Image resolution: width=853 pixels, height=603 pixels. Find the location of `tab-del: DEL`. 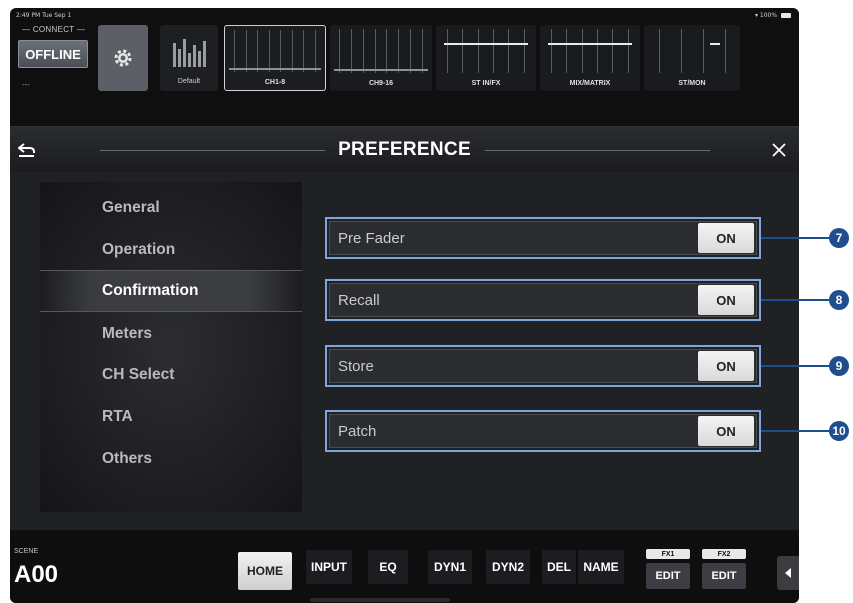

tab-del: DEL is located at coordinates (559, 567).